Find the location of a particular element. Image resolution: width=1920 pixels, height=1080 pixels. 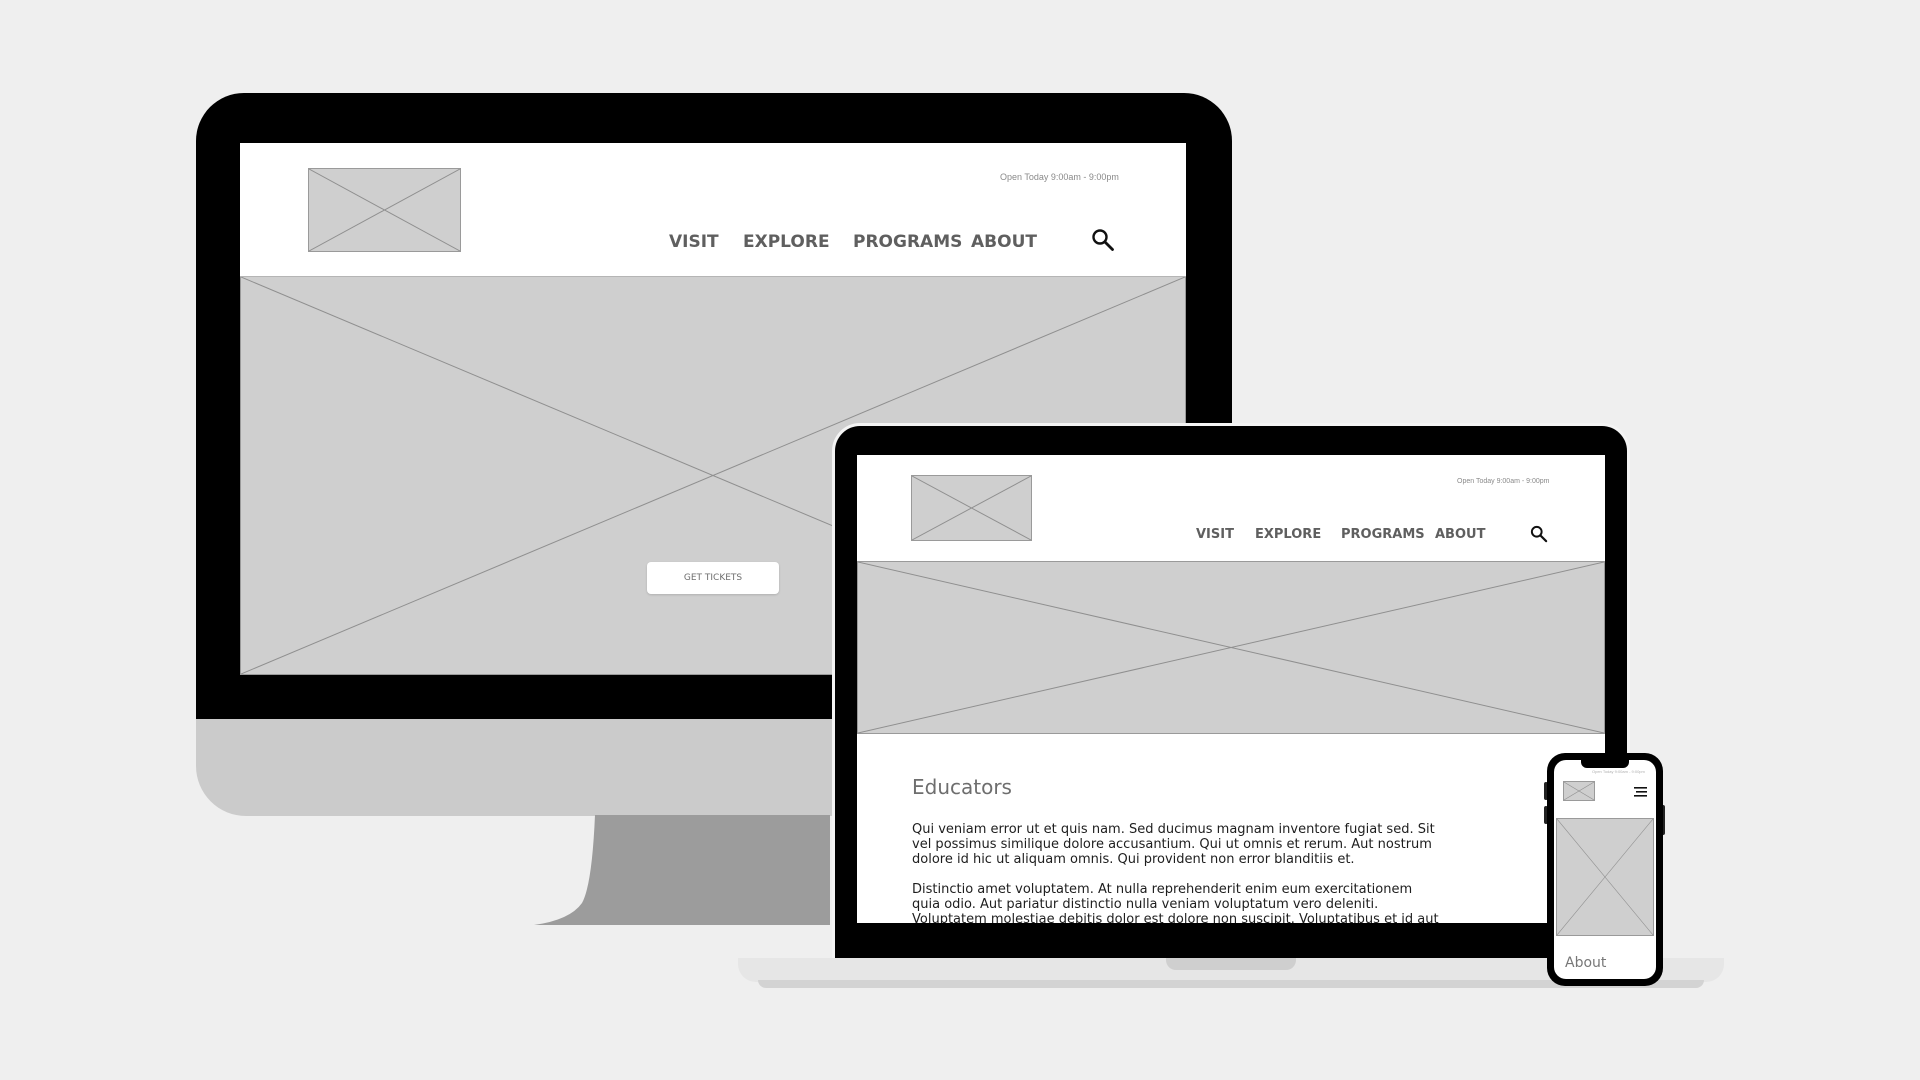

hamburger-menu-icon is located at coordinates (1640, 794).